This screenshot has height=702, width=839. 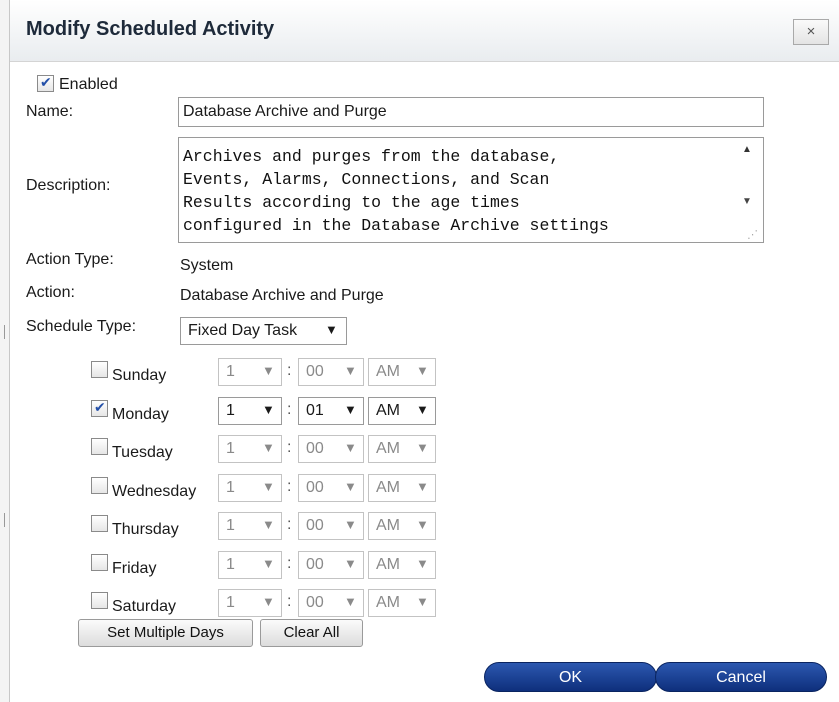 I want to click on background-window-edge, so click(x=5, y=351).